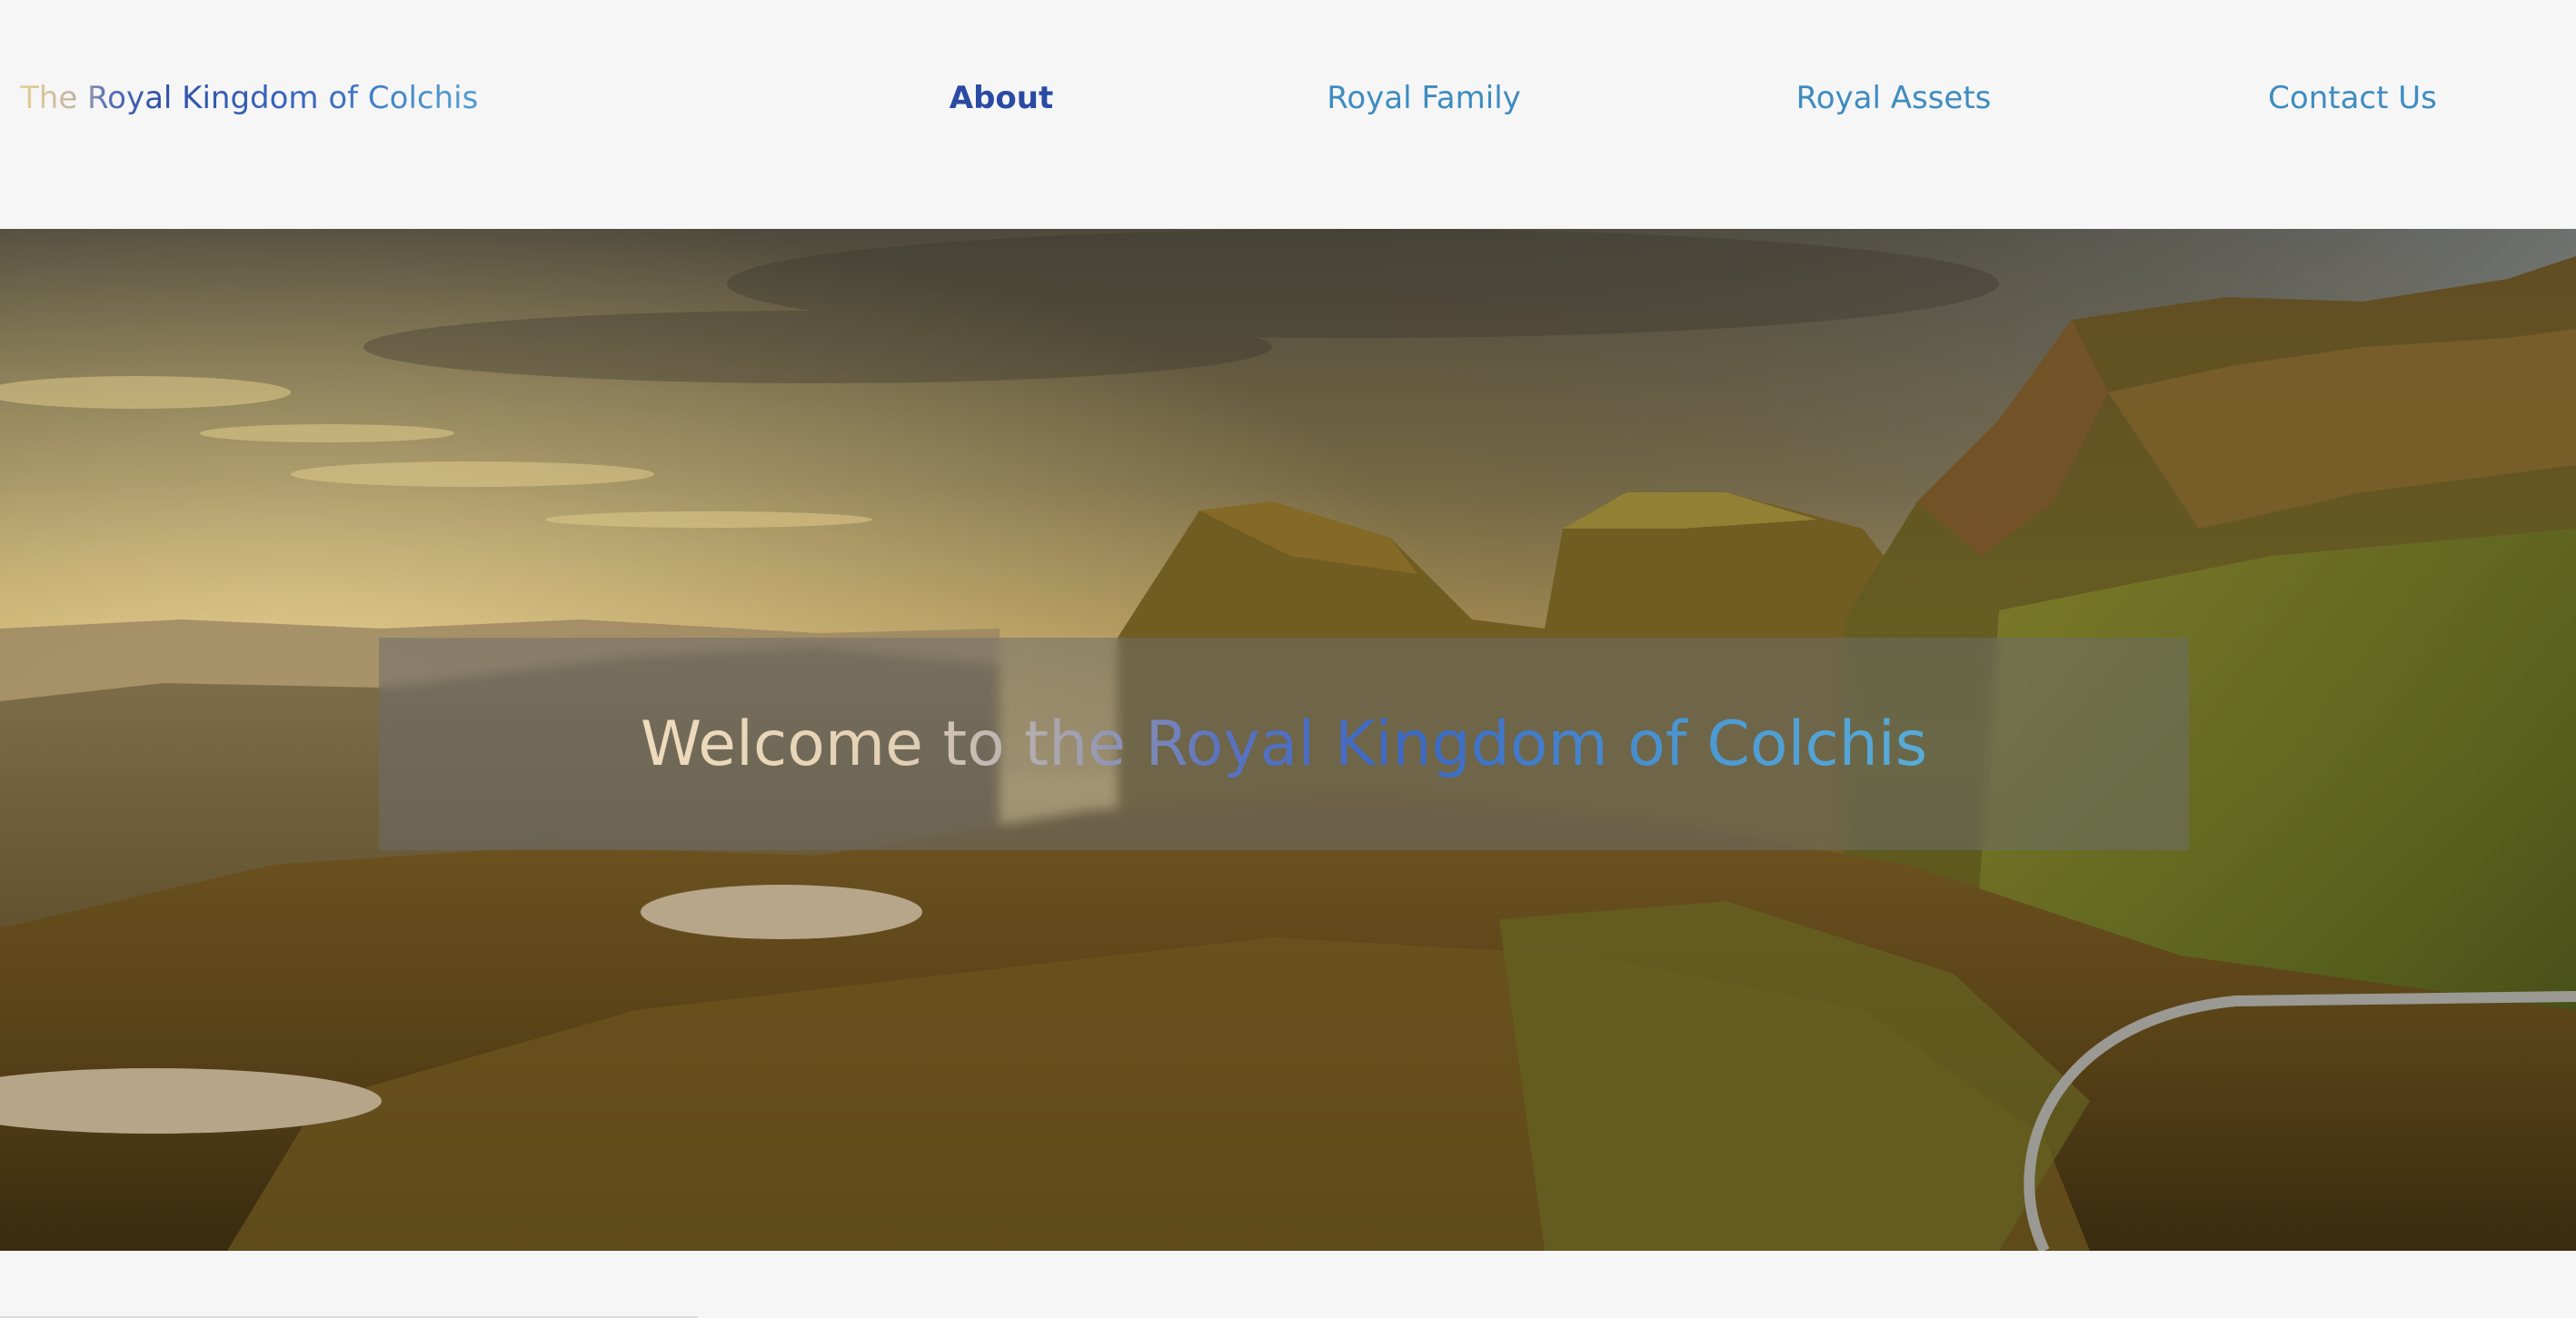 This screenshot has width=2576, height=1318. What do you see at coordinates (1288, 1285) in the screenshot?
I see `content-start-strip` at bounding box center [1288, 1285].